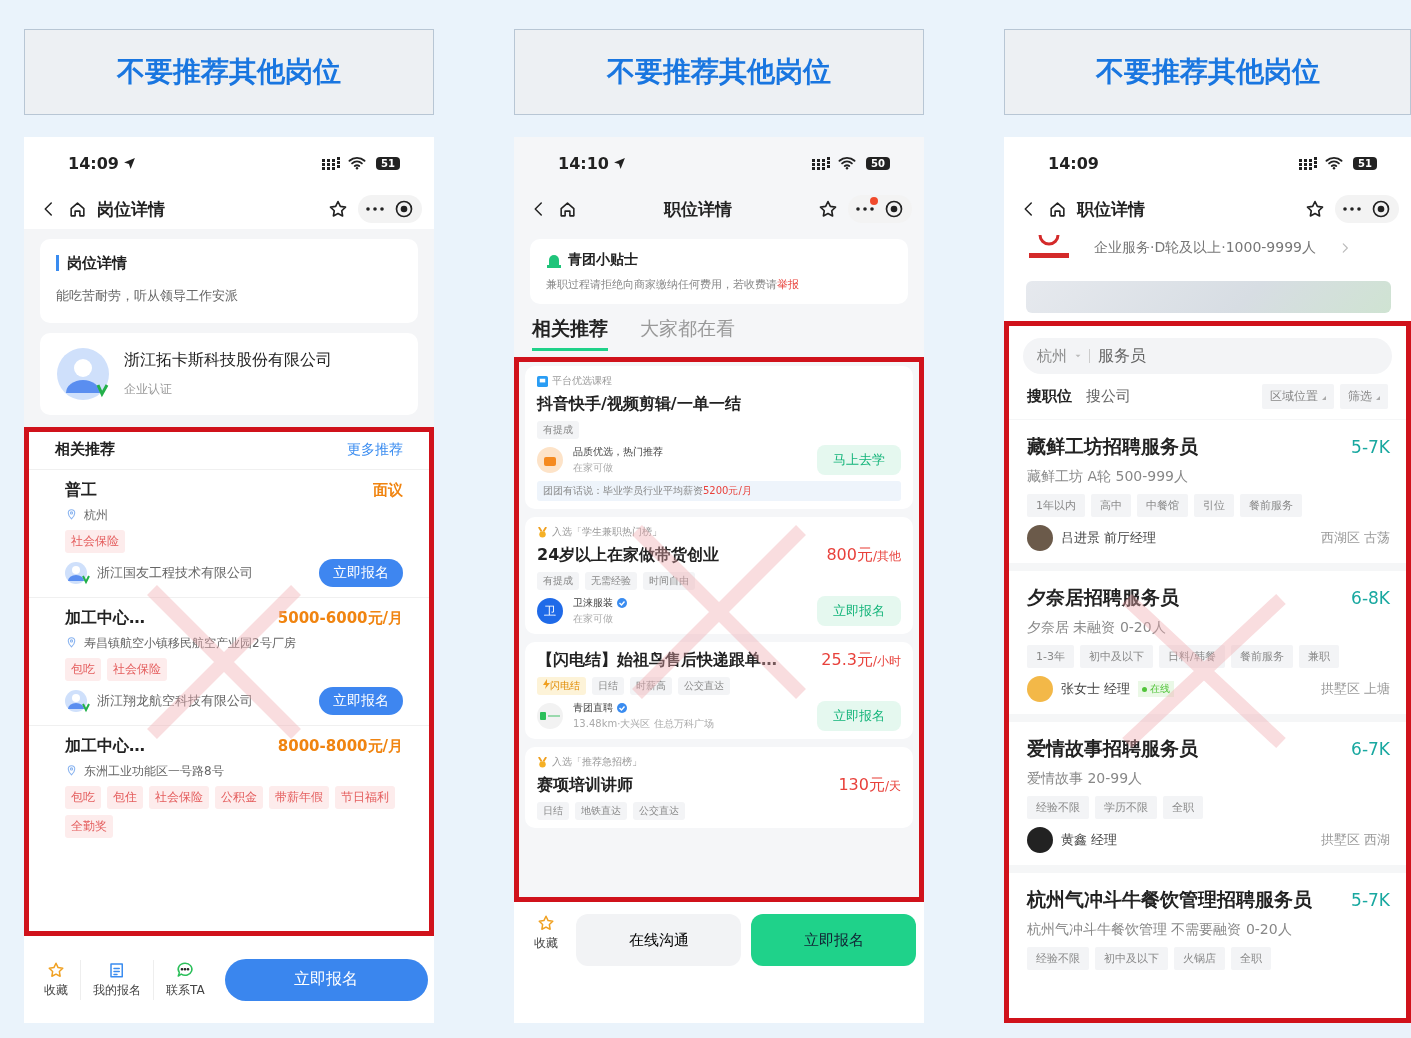 Image resolution: width=1411 pixels, height=1038 pixels. Describe the element at coordinates (1207, 356) in the screenshot. I see `search-field: 杭州 服务员` at that location.